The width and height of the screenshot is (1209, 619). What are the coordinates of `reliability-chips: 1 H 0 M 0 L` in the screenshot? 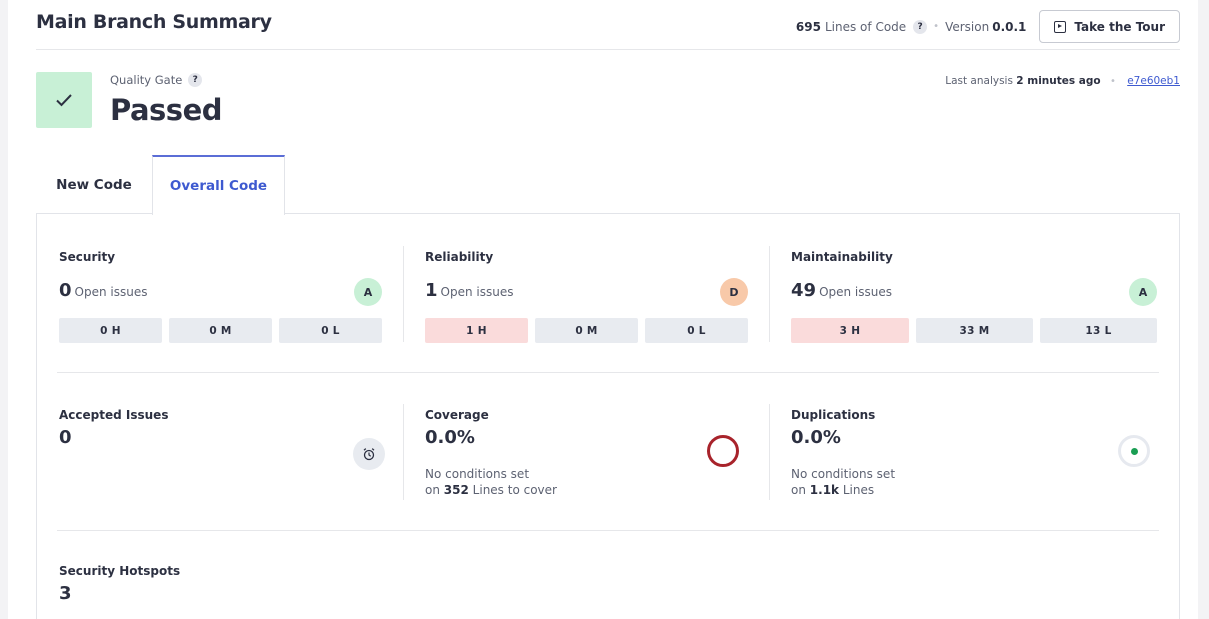 It's located at (586, 330).